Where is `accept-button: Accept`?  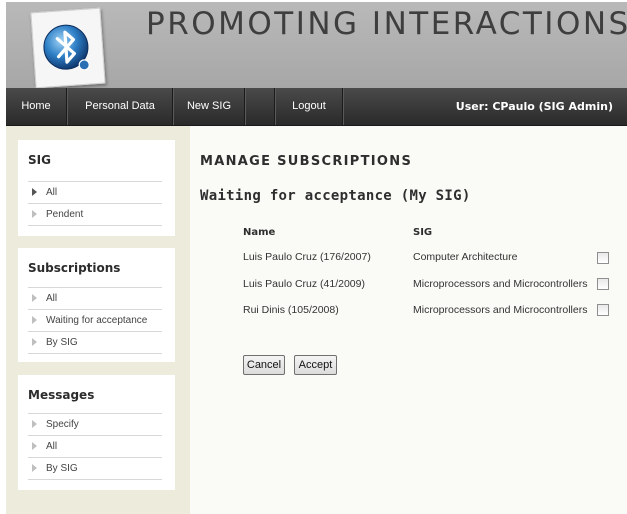 accept-button: Accept is located at coordinates (315, 365).